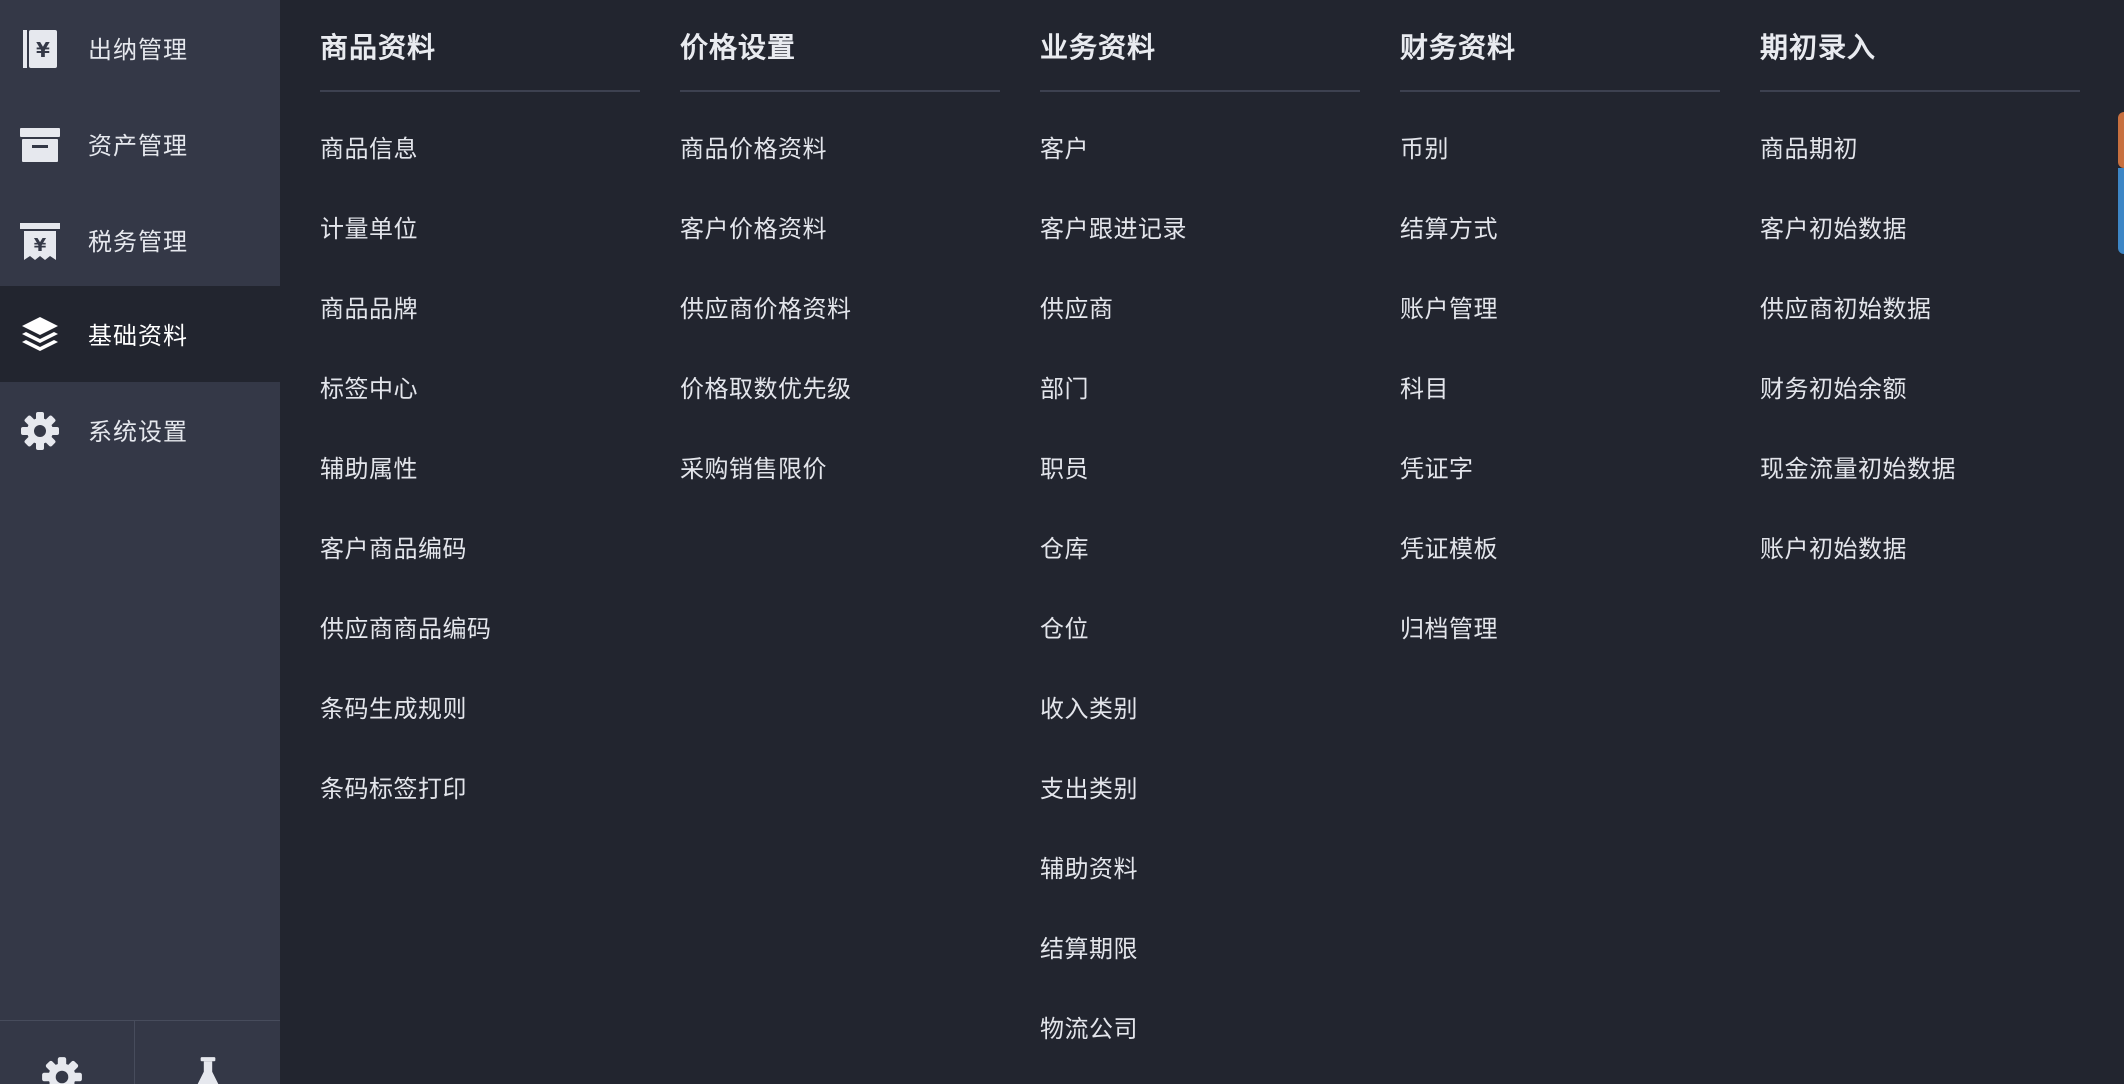 Image resolution: width=2124 pixels, height=1084 pixels. I want to click on sidebar-item-settings: 系统设置, so click(140, 430).